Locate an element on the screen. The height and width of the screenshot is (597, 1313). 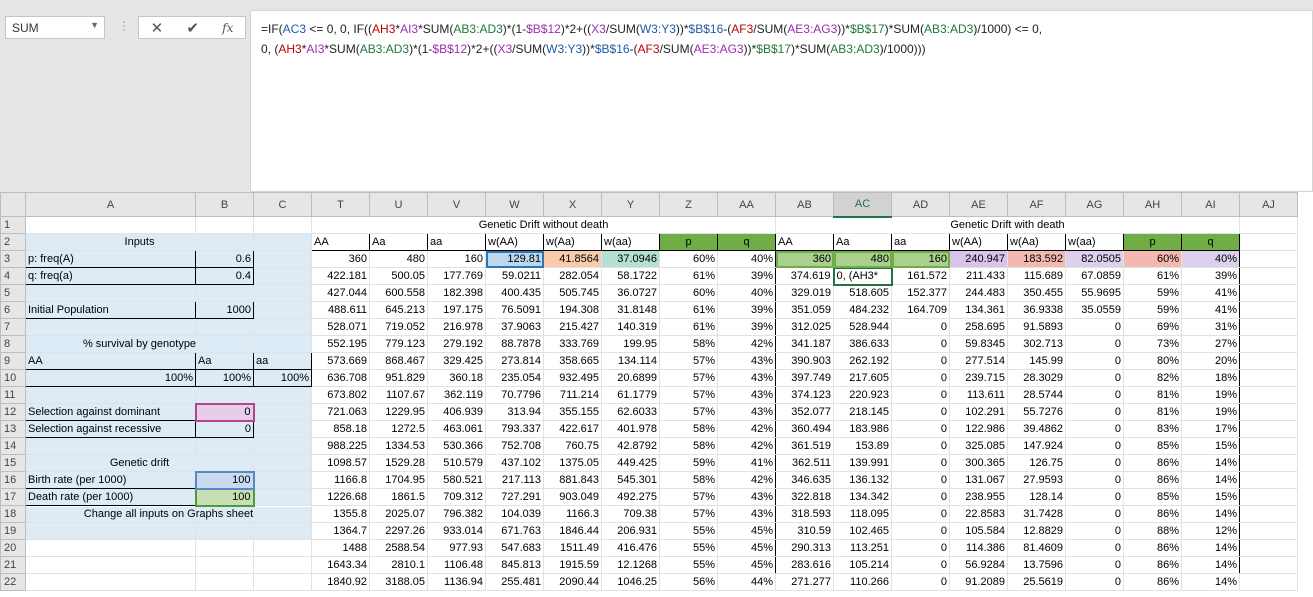
data-cell: 152.377 is located at coordinates (920, 293).